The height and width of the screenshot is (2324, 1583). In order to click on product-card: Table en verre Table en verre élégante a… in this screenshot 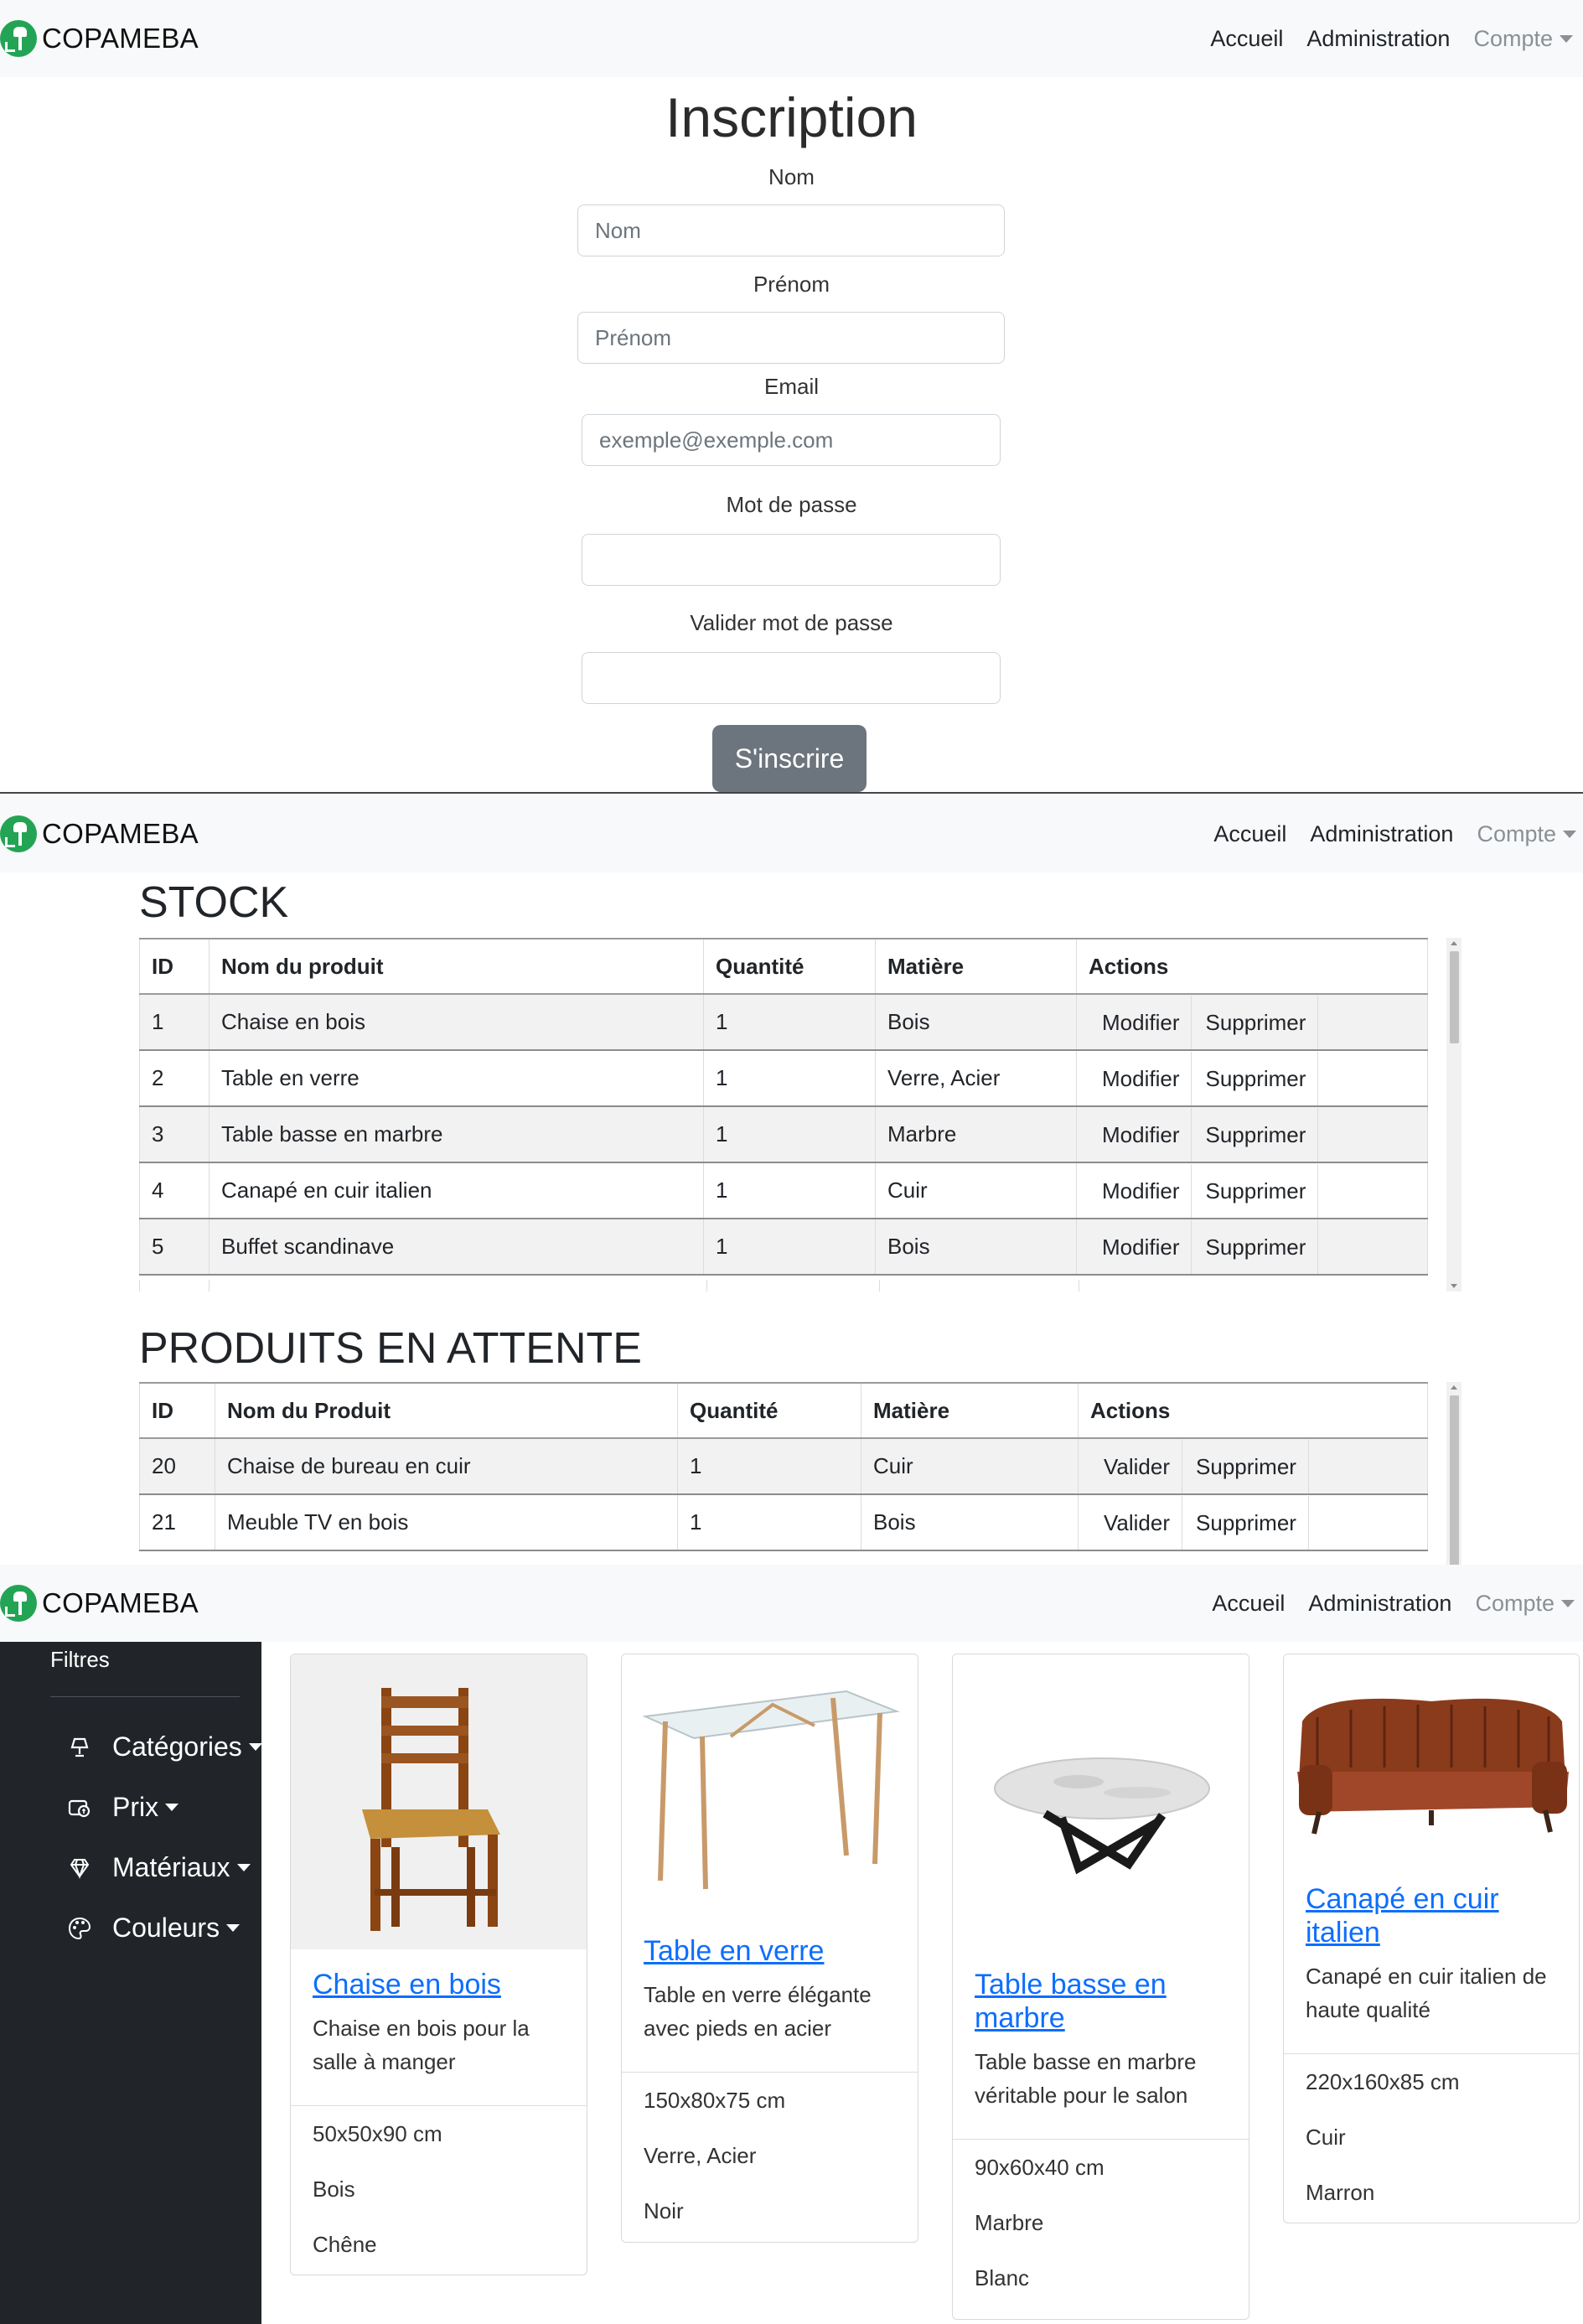, I will do `click(769, 1949)`.